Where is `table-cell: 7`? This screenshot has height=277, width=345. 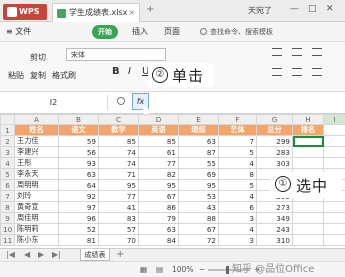 table-cell: 7 is located at coordinates (237, 141).